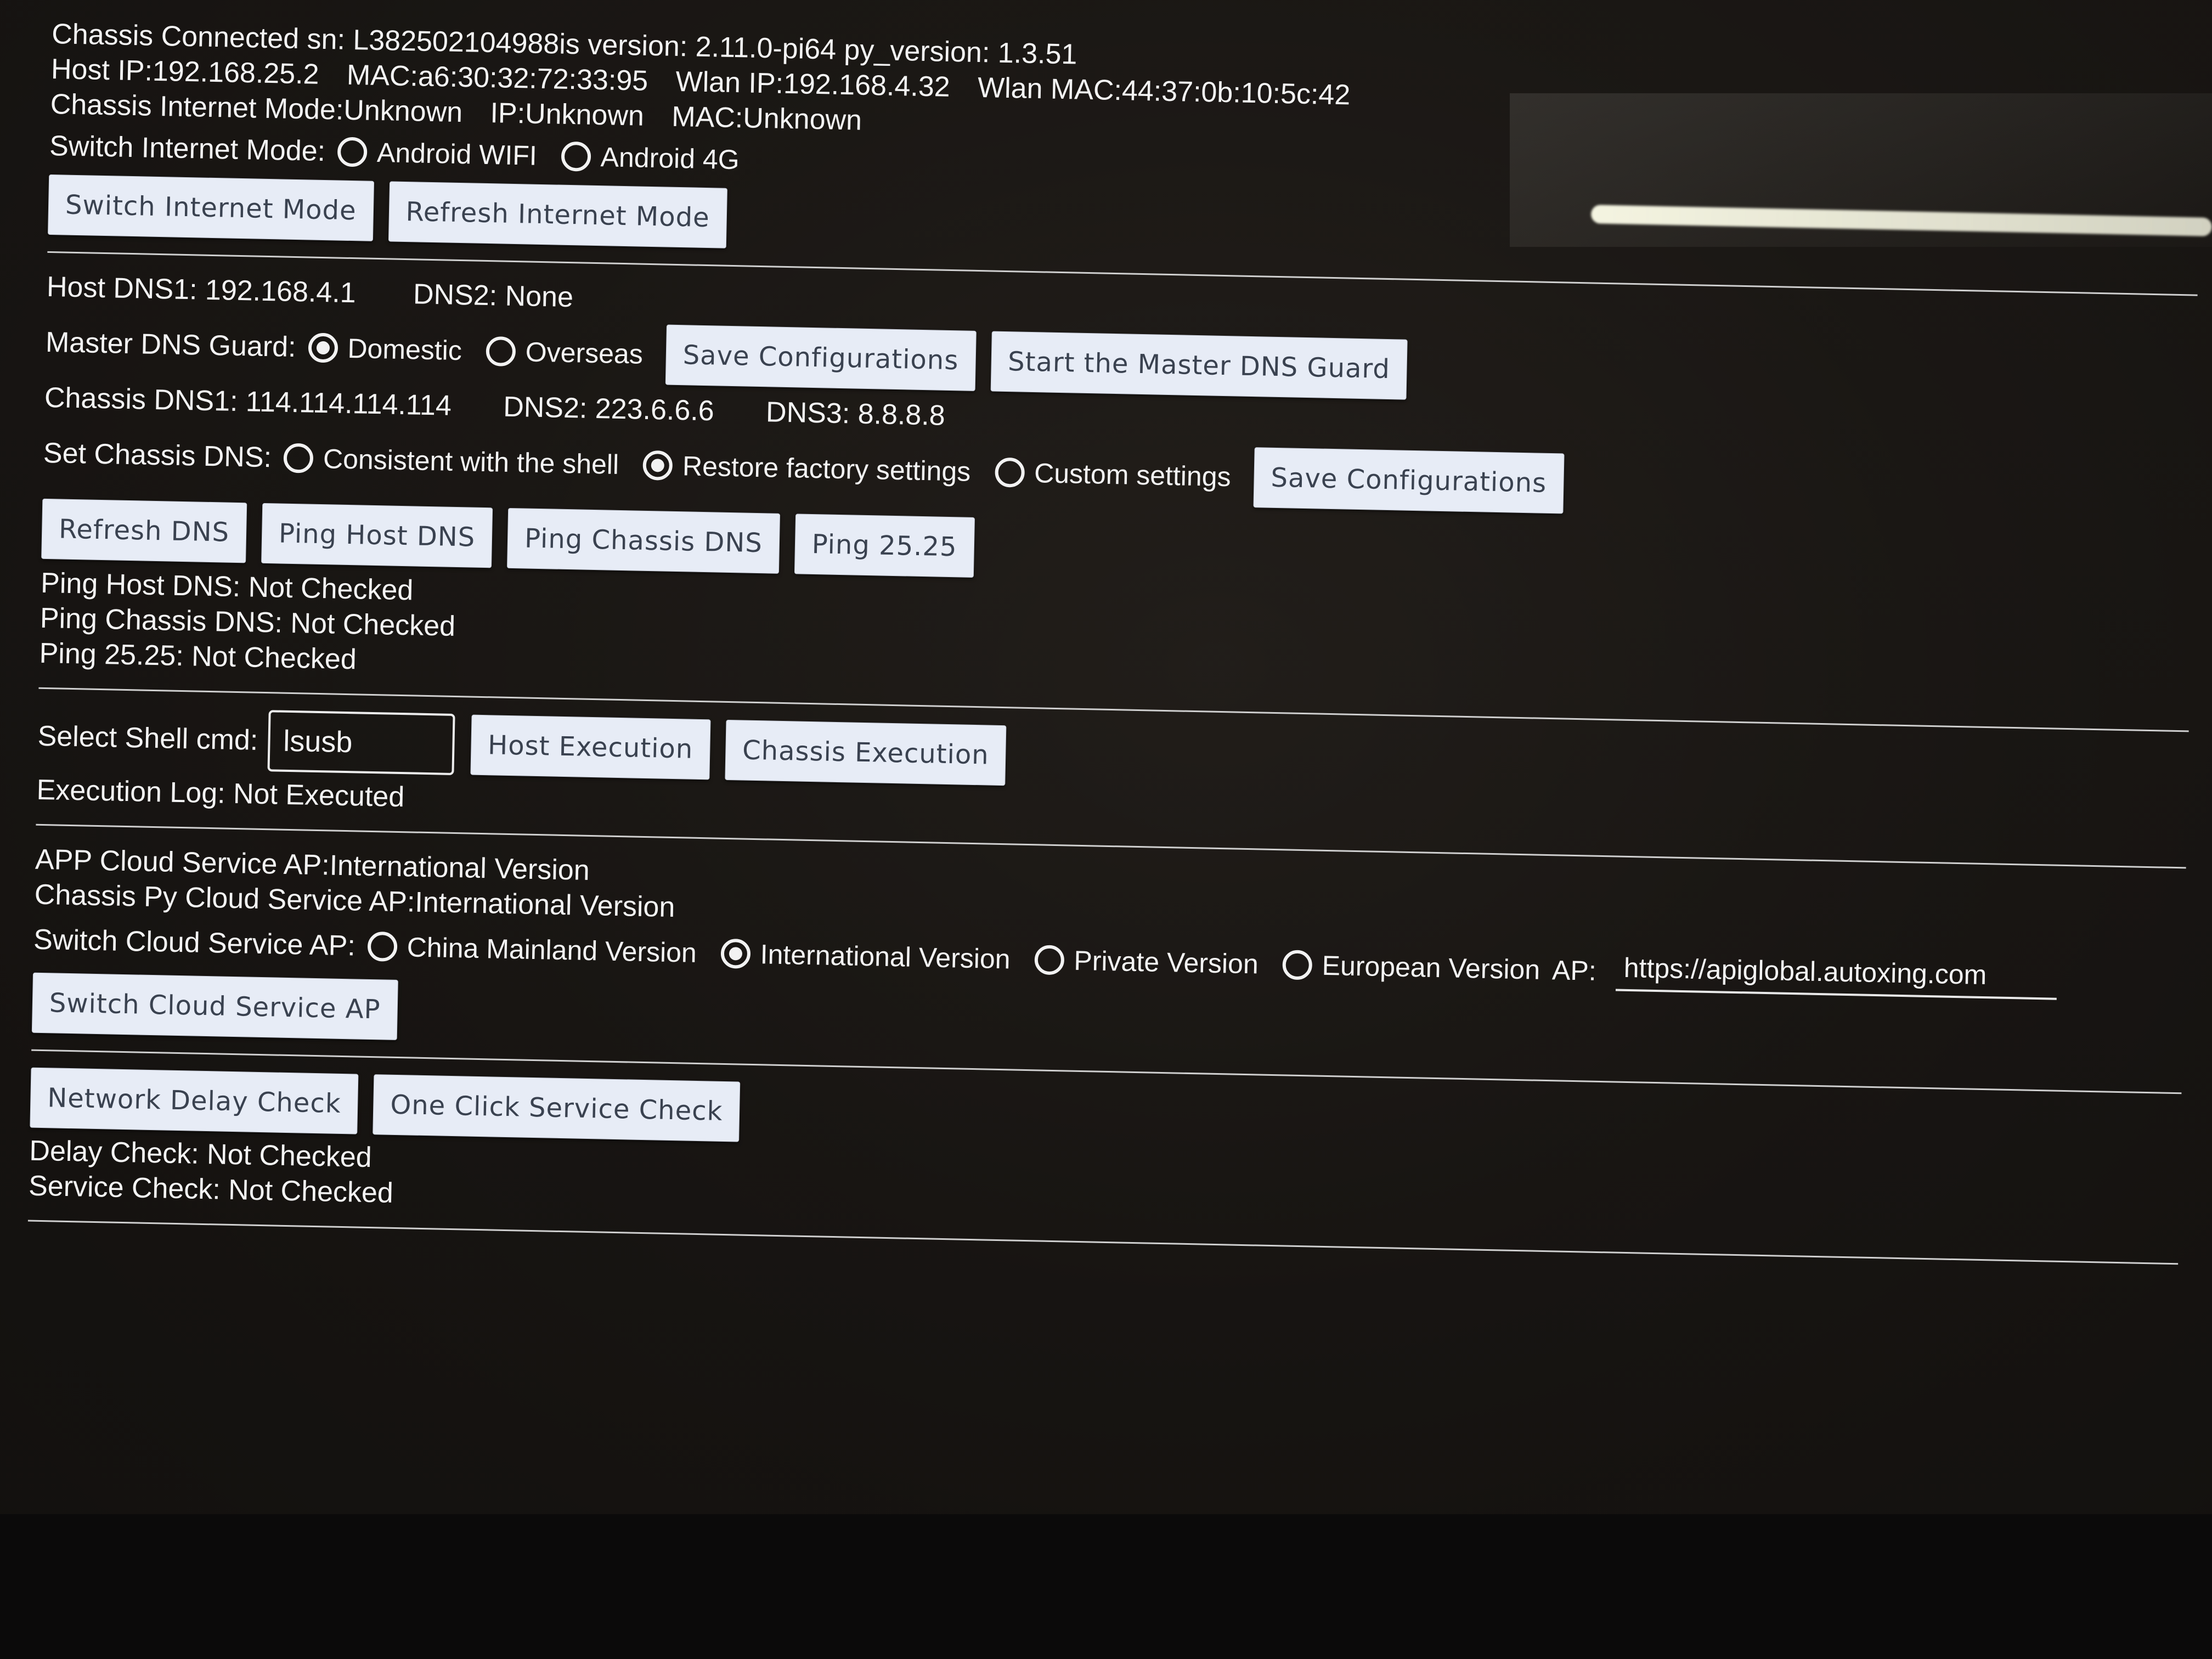 The width and height of the screenshot is (2212, 1659). What do you see at coordinates (1164, 91) in the screenshot?
I see `wlan-mac: Wlan MAC:44:37:0b:10:5c:42` at bounding box center [1164, 91].